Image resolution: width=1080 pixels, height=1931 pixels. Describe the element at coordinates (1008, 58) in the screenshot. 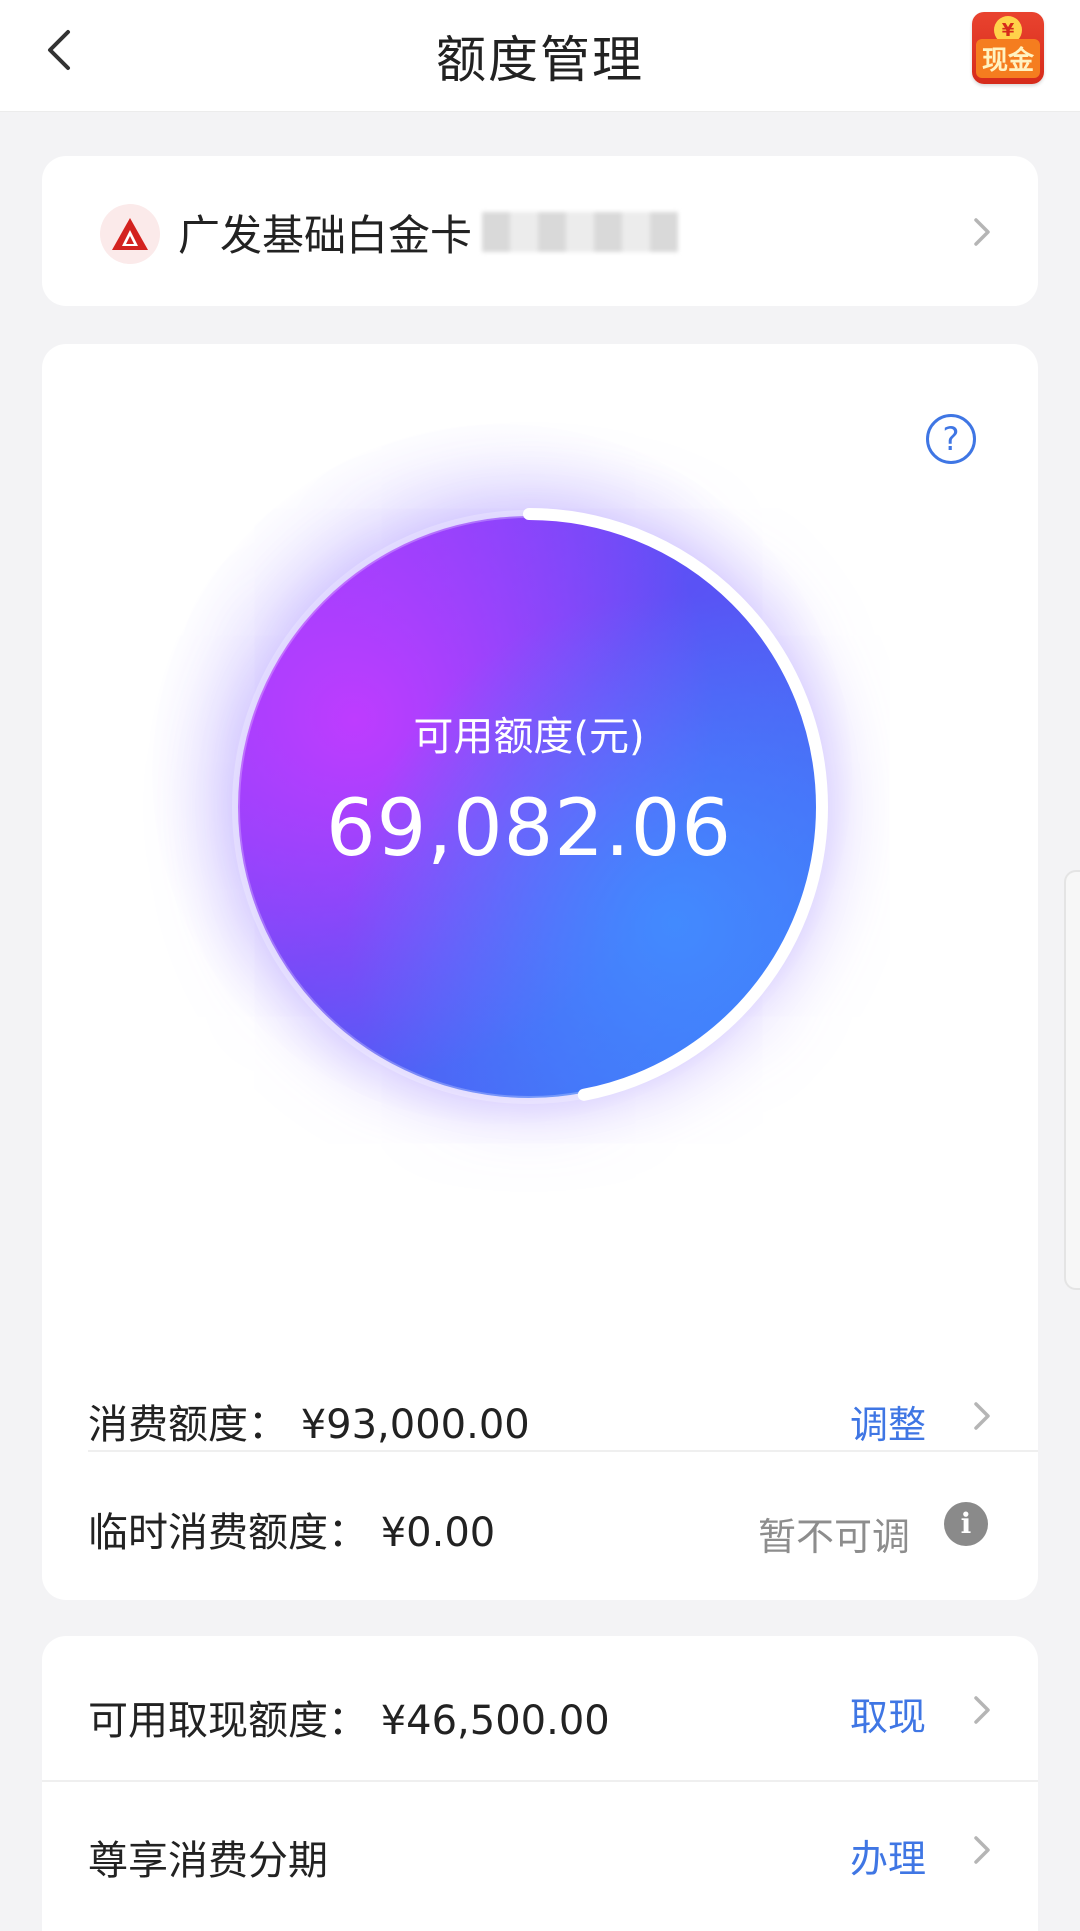

I see `cash-badge-label: 现金` at that location.